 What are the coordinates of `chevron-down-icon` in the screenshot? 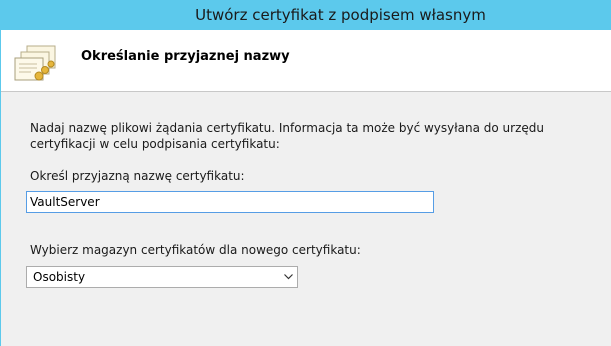 It's located at (288, 277).